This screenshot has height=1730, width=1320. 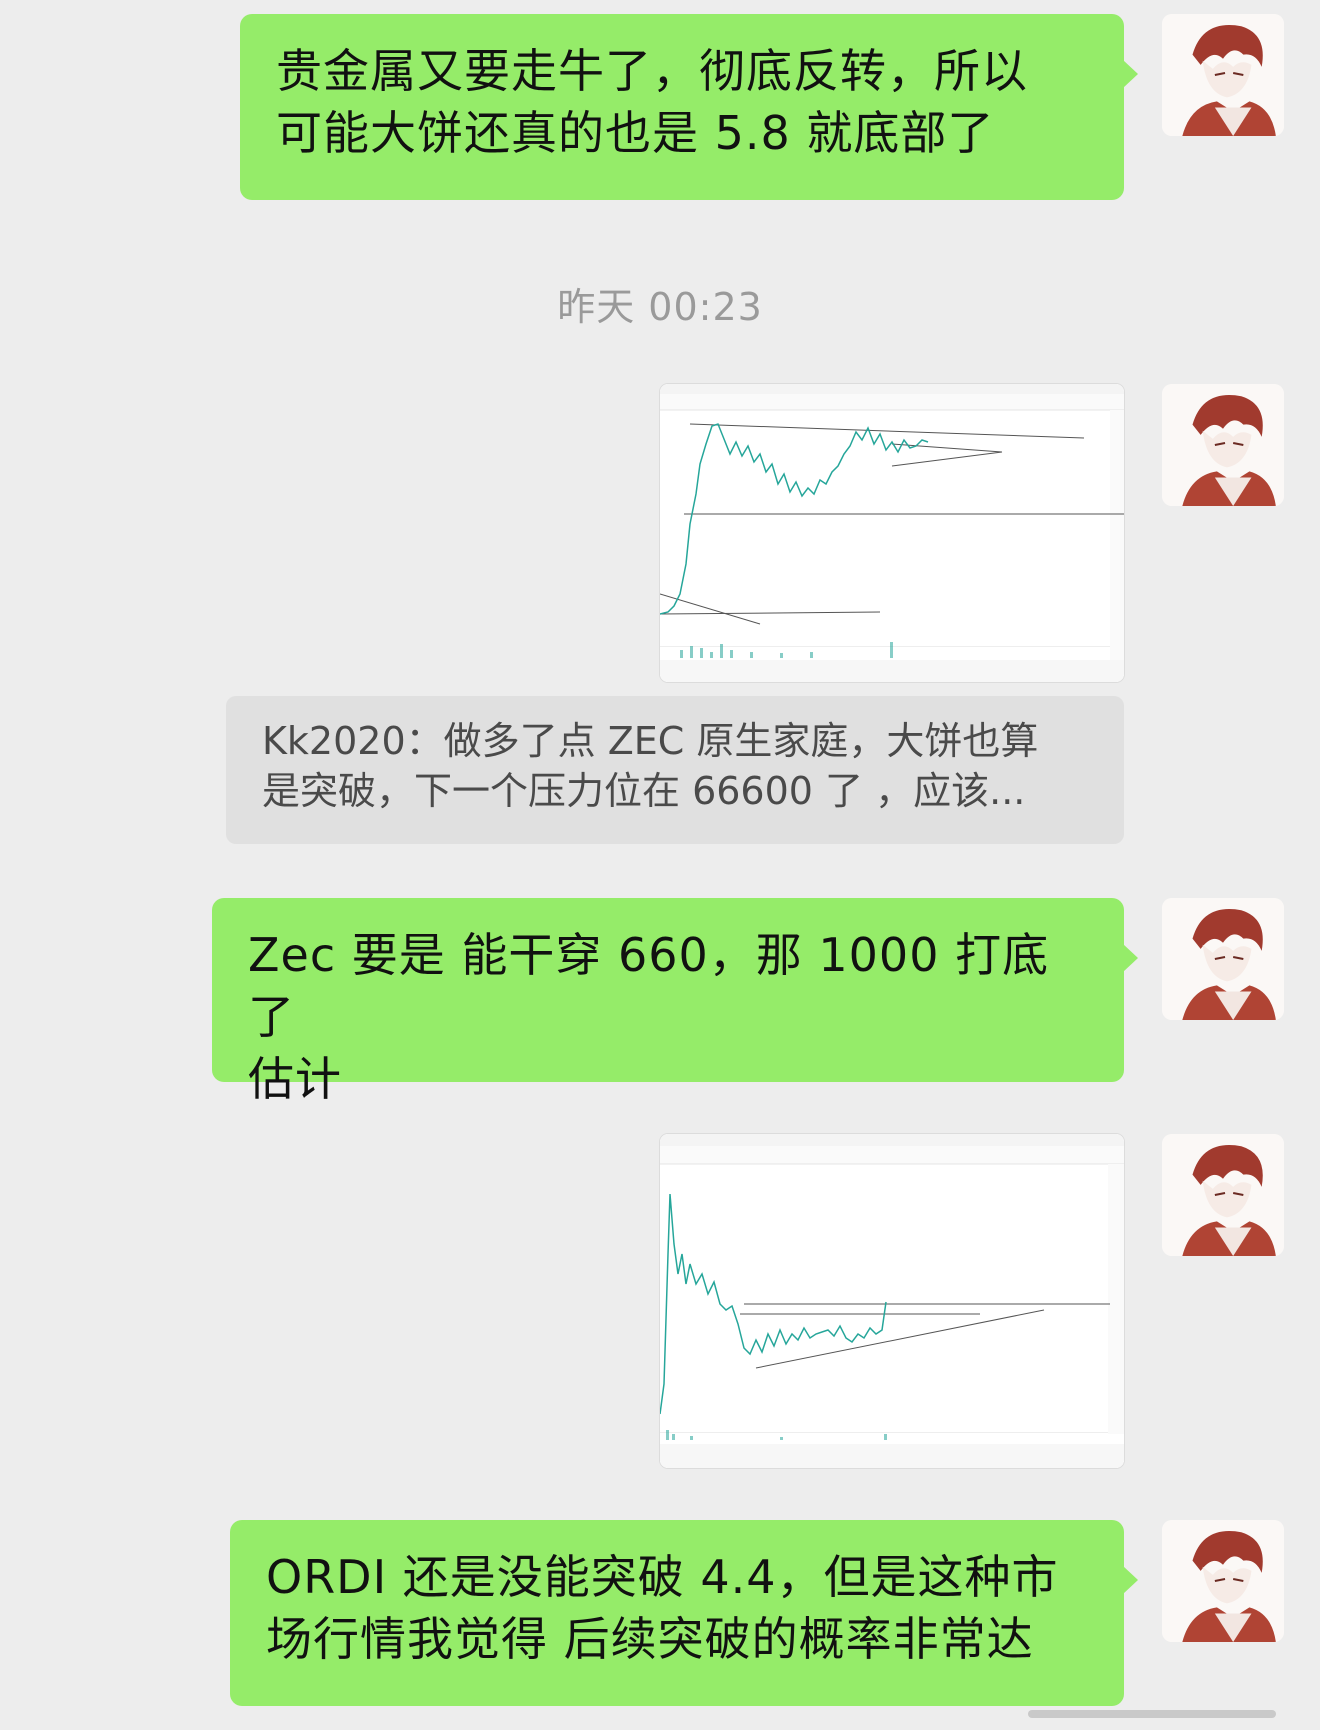 I want to click on message-bubble: Zec 要是 能干穿 660，那 1000 打底了 估计, so click(x=675, y=1002).